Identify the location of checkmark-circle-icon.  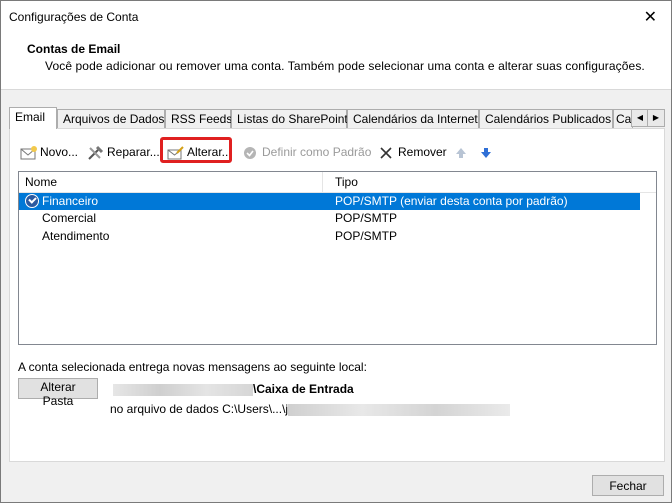
(251, 153).